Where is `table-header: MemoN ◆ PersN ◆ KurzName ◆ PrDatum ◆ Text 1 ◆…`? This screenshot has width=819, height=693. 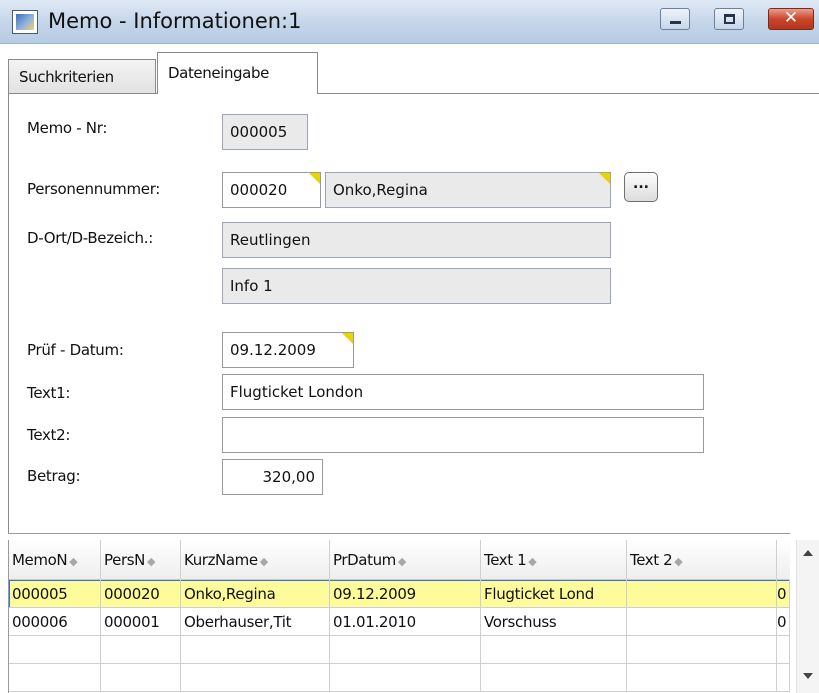
table-header: MemoN ◆ PersN ◆ KurzName ◆ PrDatum ◆ Text 1 ◆… is located at coordinates (399, 560).